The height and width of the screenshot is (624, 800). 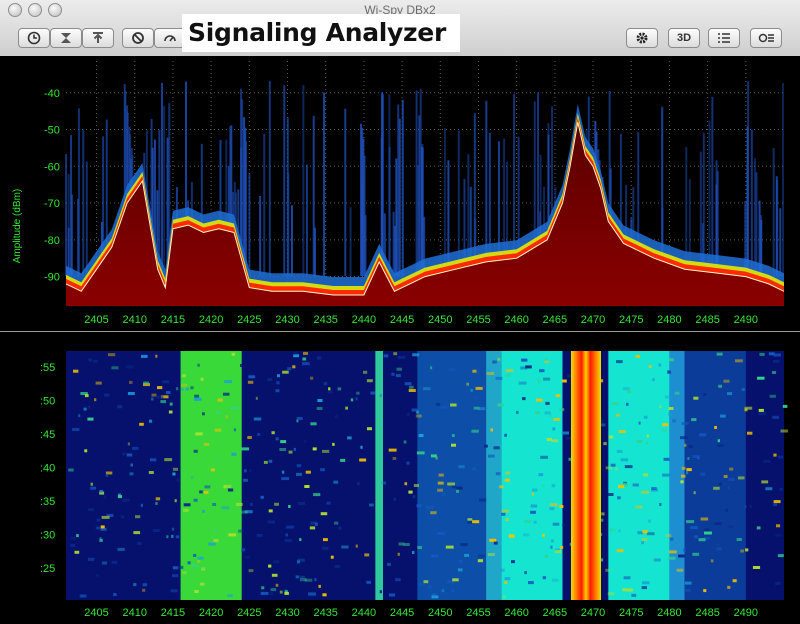 What do you see at coordinates (98, 38) in the screenshot?
I see `export-button` at bounding box center [98, 38].